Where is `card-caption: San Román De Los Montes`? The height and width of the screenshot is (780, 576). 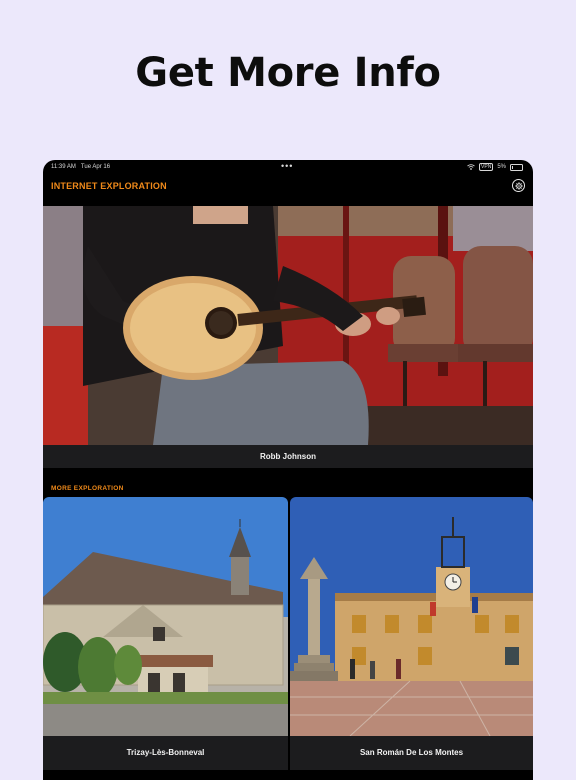
card-caption: San Román De Los Montes is located at coordinates (411, 753).